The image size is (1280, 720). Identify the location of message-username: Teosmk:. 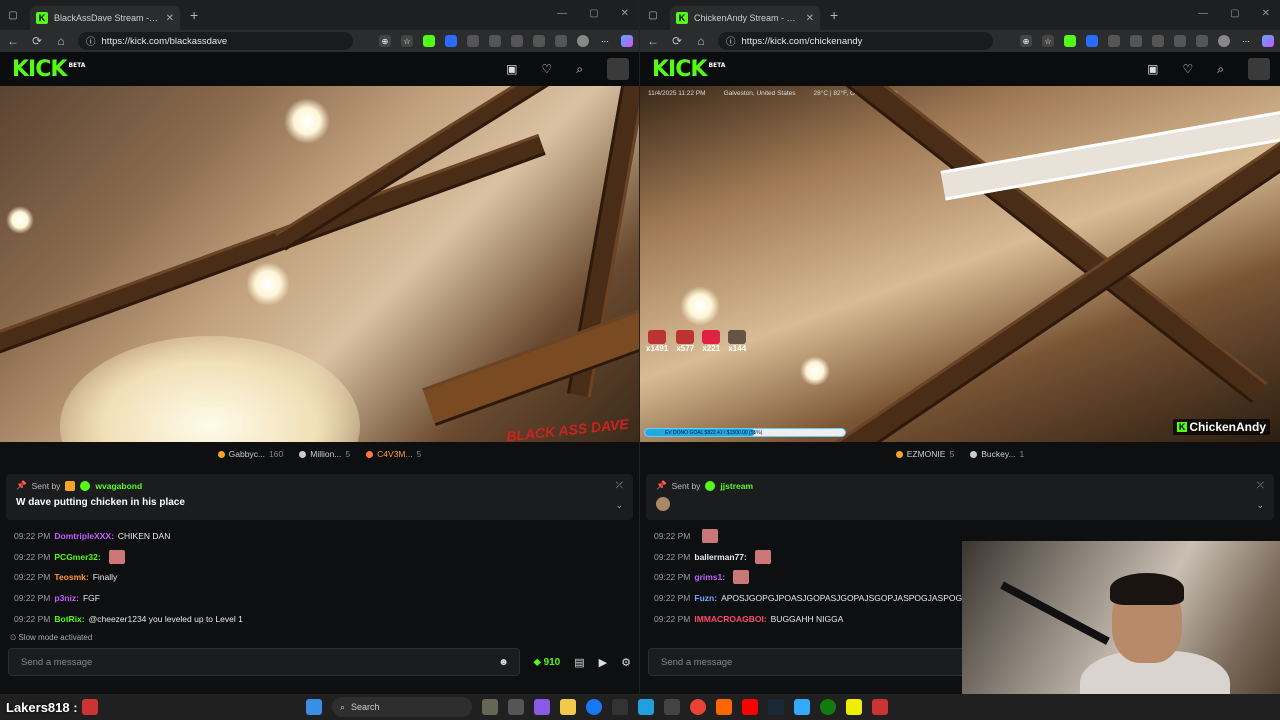
(71, 577).